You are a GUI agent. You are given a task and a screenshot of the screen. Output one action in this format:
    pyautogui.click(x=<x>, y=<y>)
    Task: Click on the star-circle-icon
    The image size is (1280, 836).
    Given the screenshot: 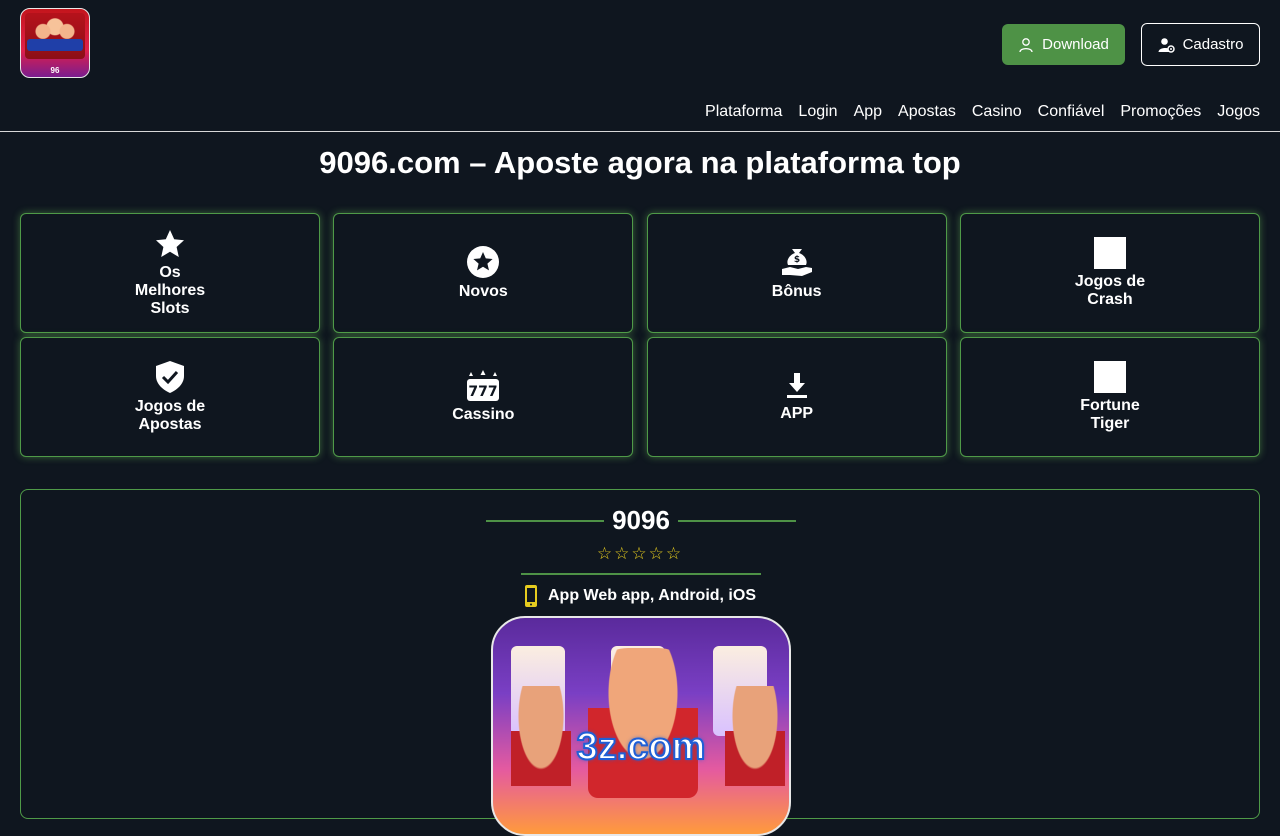 What is the action you would take?
    pyautogui.click(x=483, y=262)
    